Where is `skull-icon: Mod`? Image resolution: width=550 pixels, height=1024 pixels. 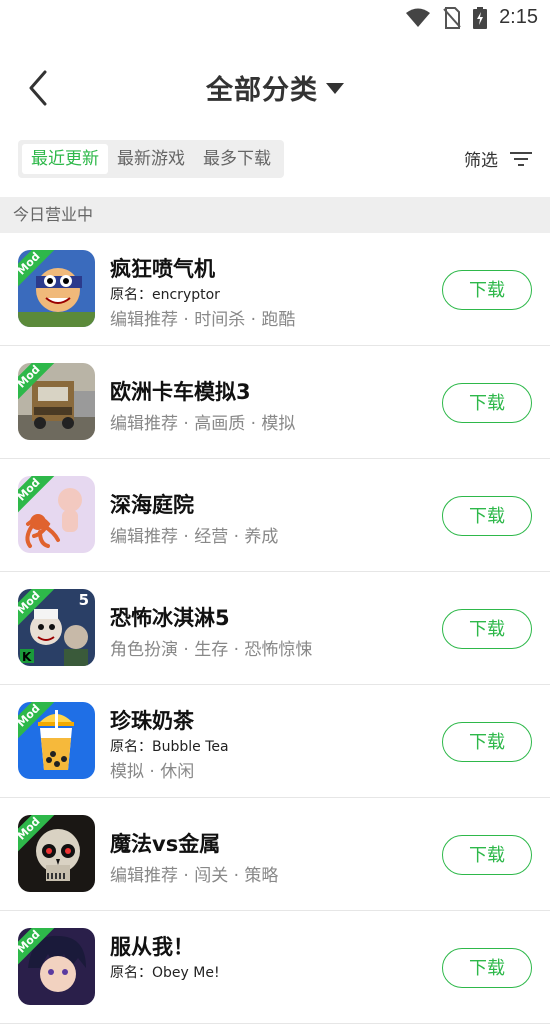
skull-icon: Mod is located at coordinates (56, 853).